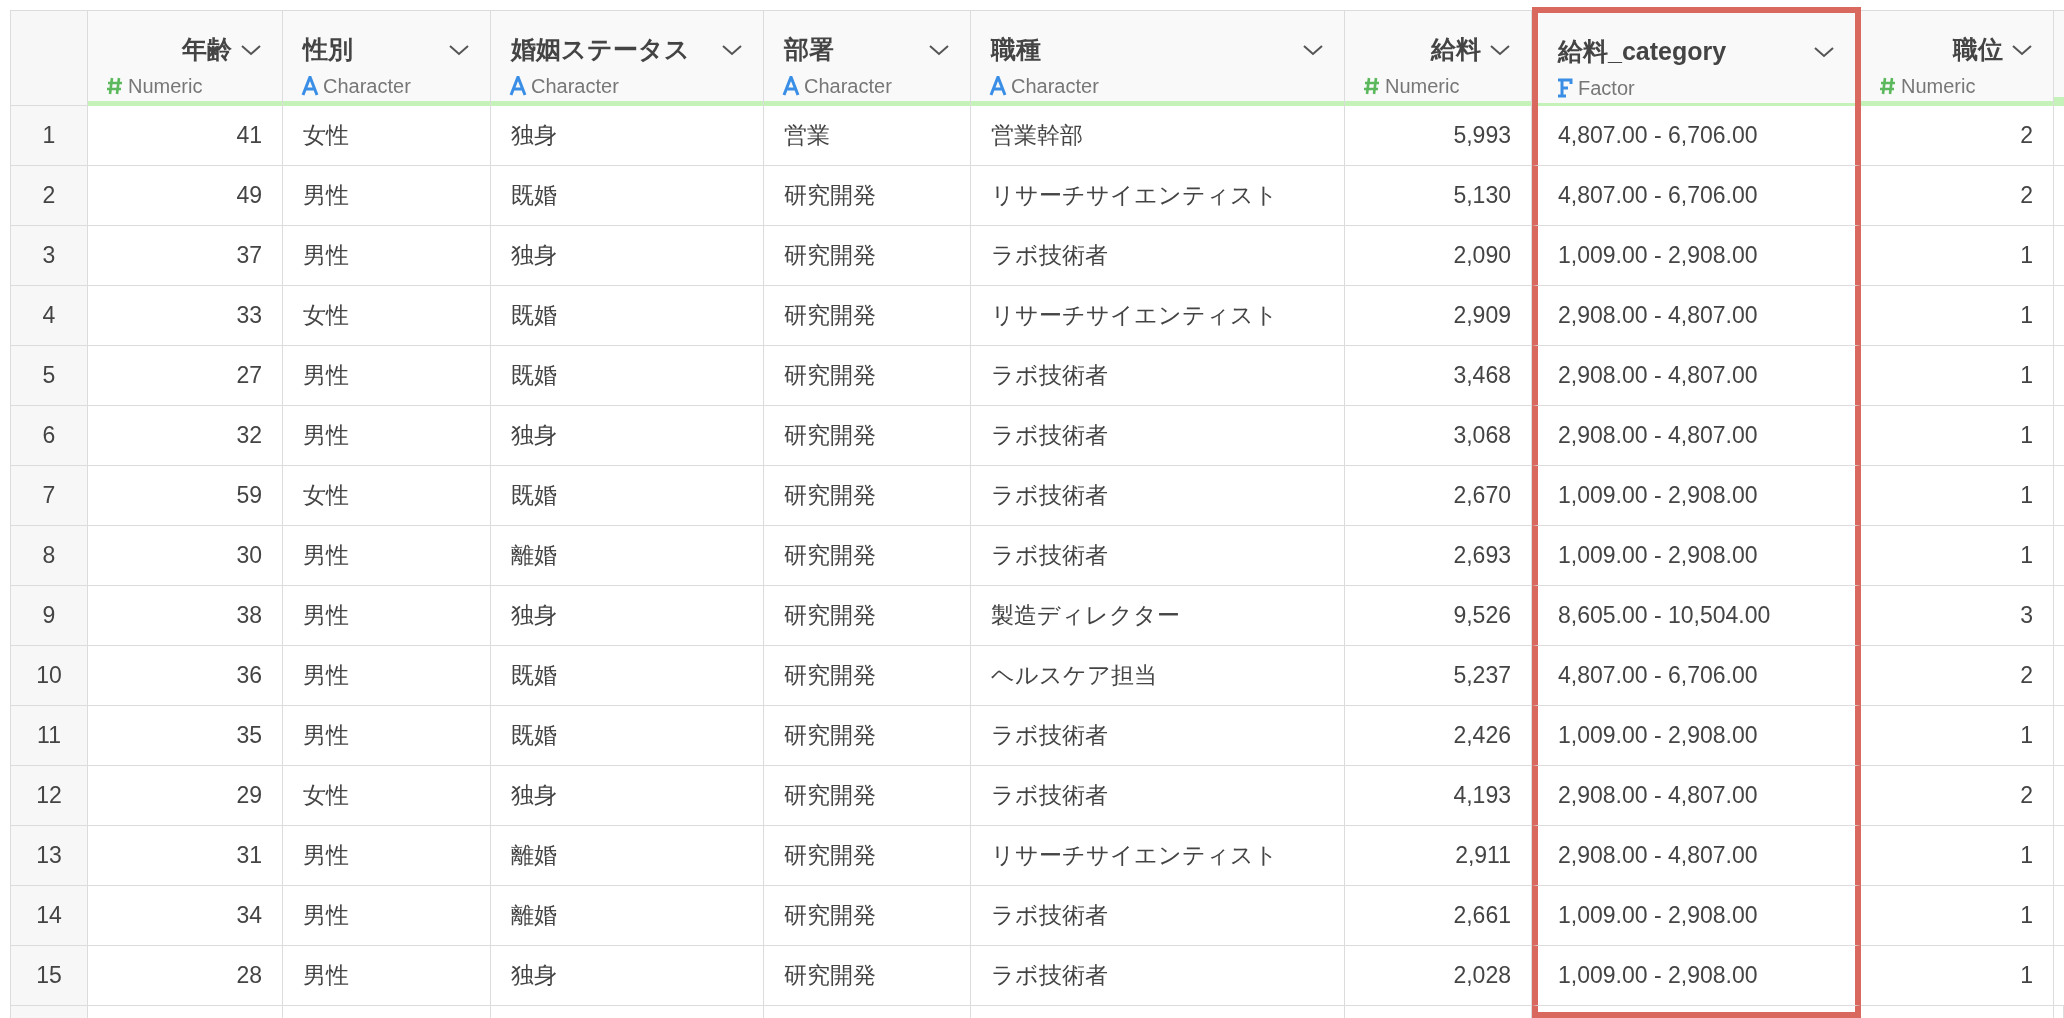 Image resolution: width=2064 pixels, height=1018 pixels. I want to click on table-cell: 27, so click(185, 376).